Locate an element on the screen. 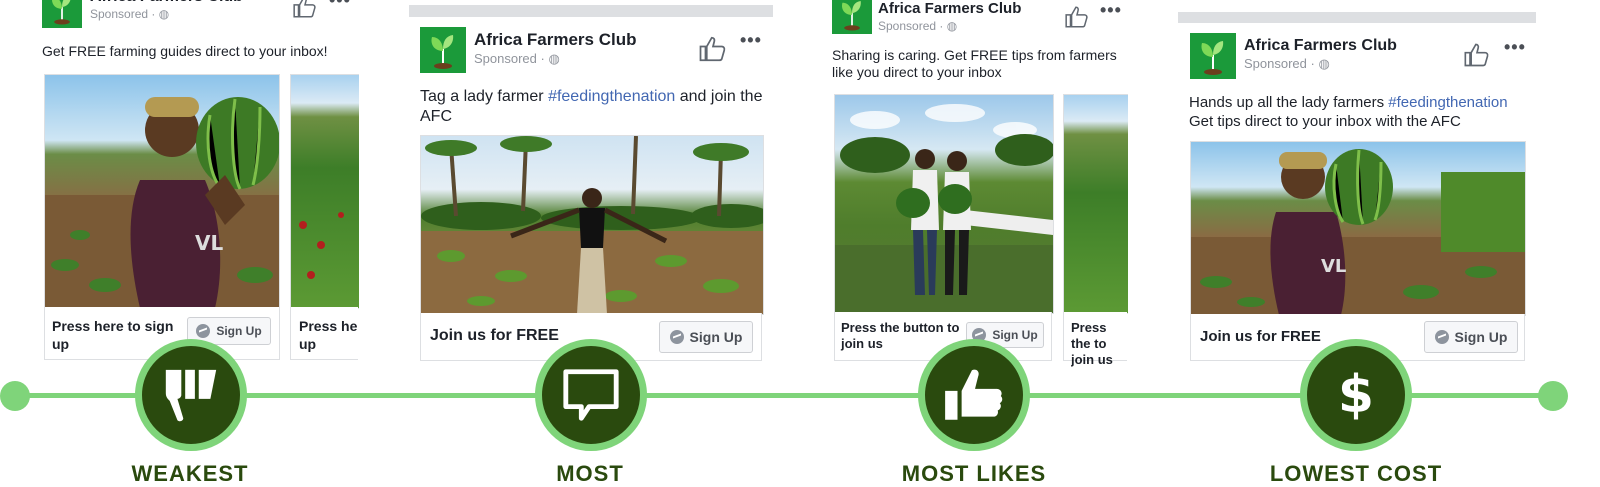 This screenshot has width=1600, height=487. ad-1-card-2-footer: Press he up is located at coordinates (324, 333).